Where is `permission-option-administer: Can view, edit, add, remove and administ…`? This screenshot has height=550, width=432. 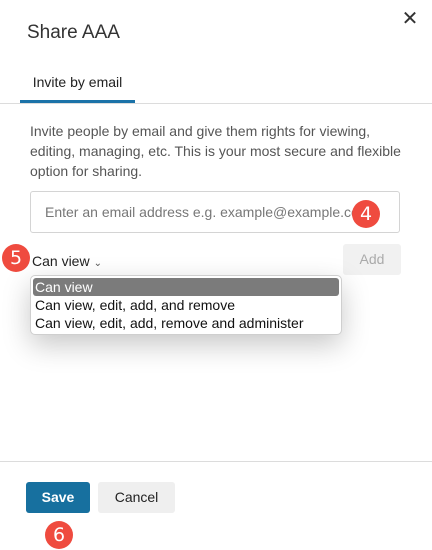
permission-option-administer: Can view, edit, add, remove and administ… is located at coordinates (186, 323).